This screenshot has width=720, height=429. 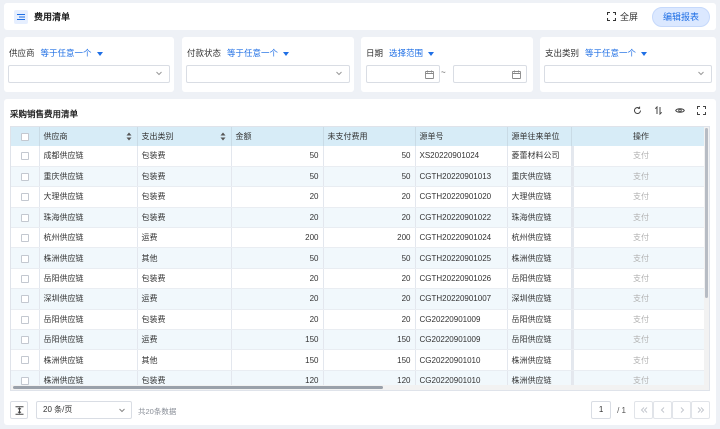 What do you see at coordinates (268, 74) in the screenshot?
I see `pay-status-select` at bounding box center [268, 74].